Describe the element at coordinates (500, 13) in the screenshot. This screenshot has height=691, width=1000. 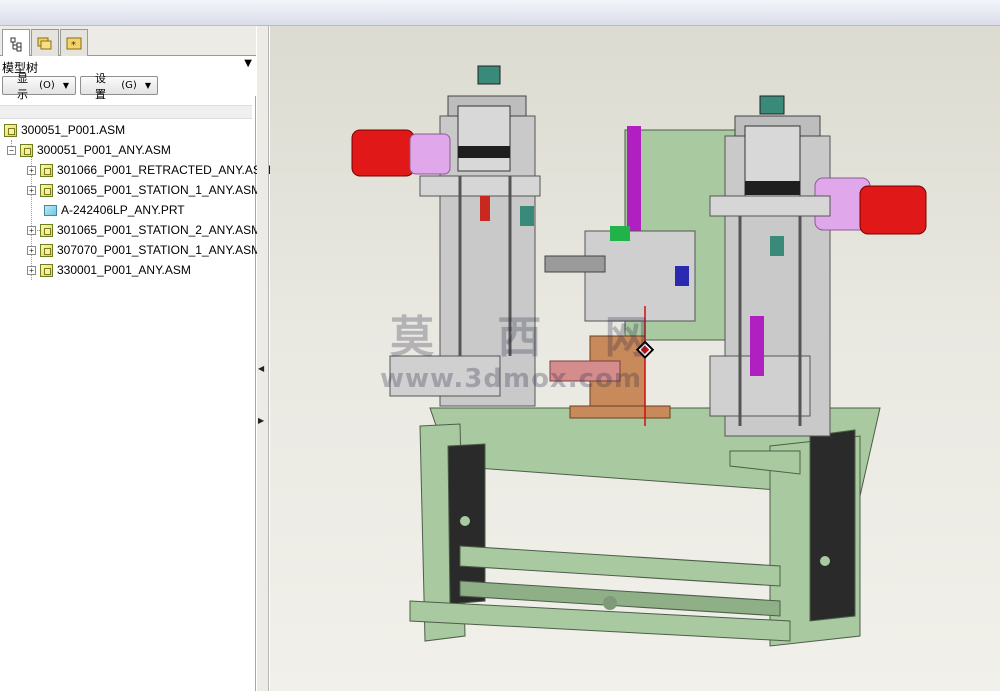
I see `top-toolbar-band` at that location.